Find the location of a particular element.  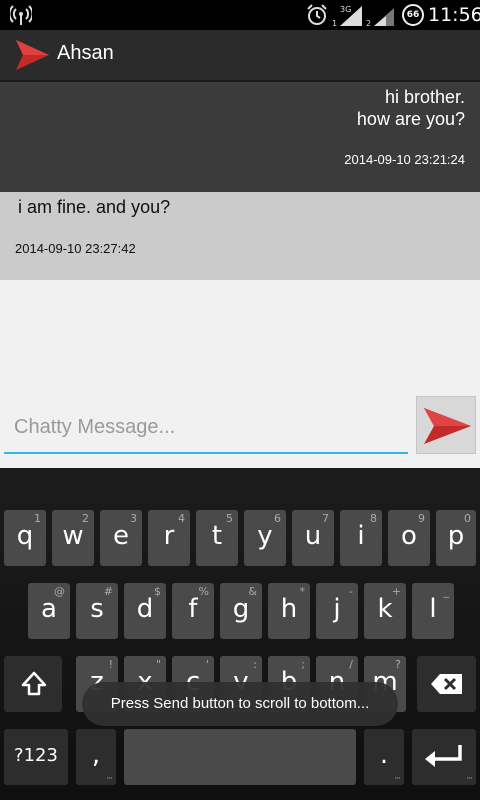

key-label: . is located at coordinates (384, 755).